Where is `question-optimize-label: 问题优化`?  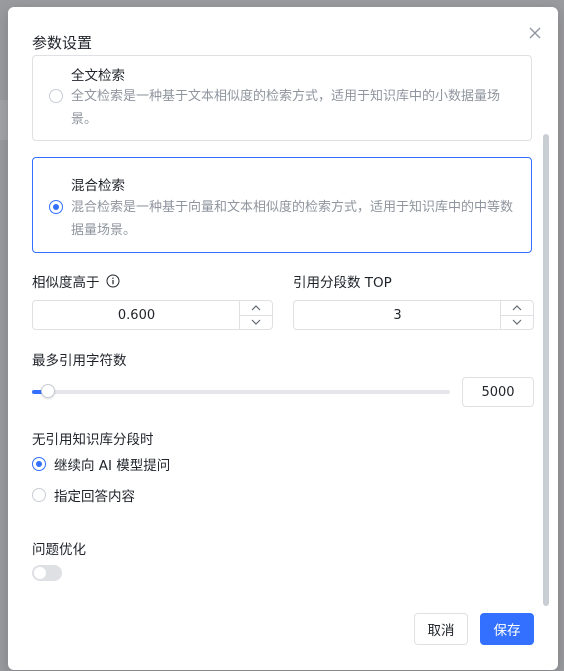 question-optimize-label: 问题优化 is located at coordinates (59, 550).